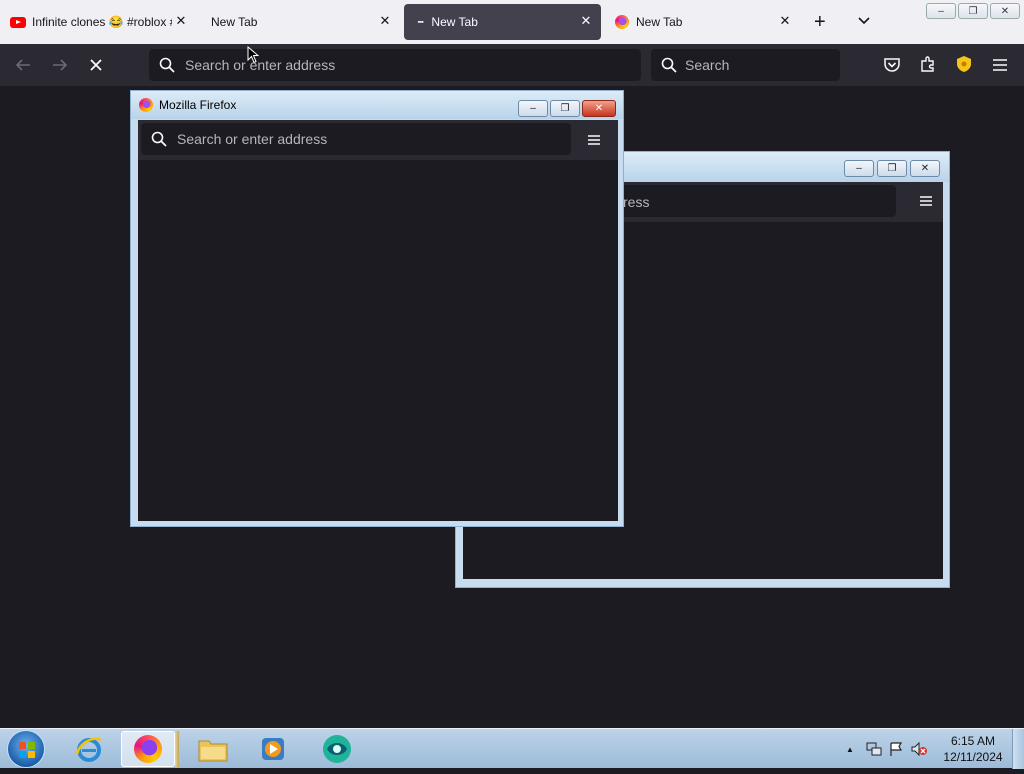 This screenshot has height=774, width=1024. What do you see at coordinates (887, 749) in the screenshot?
I see `system-tray: ▲` at bounding box center [887, 749].